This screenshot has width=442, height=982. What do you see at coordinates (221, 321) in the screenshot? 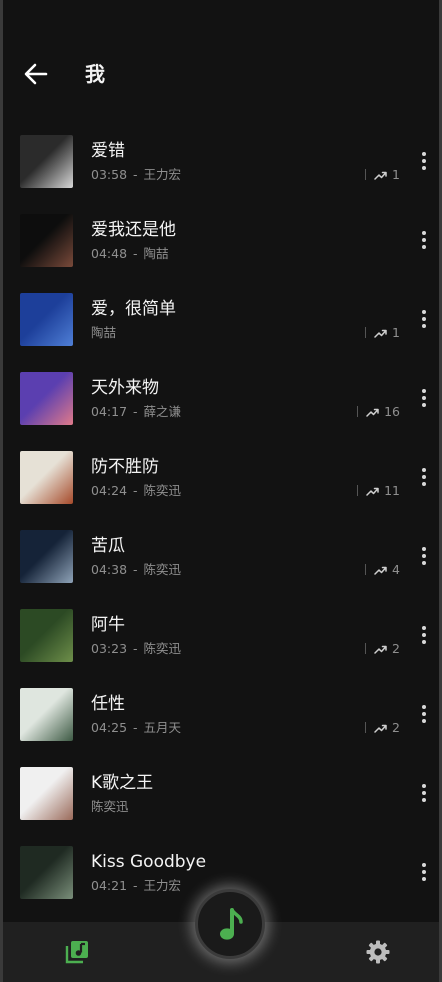
I see `song-row: 爱，很简单陶喆 1` at bounding box center [221, 321].